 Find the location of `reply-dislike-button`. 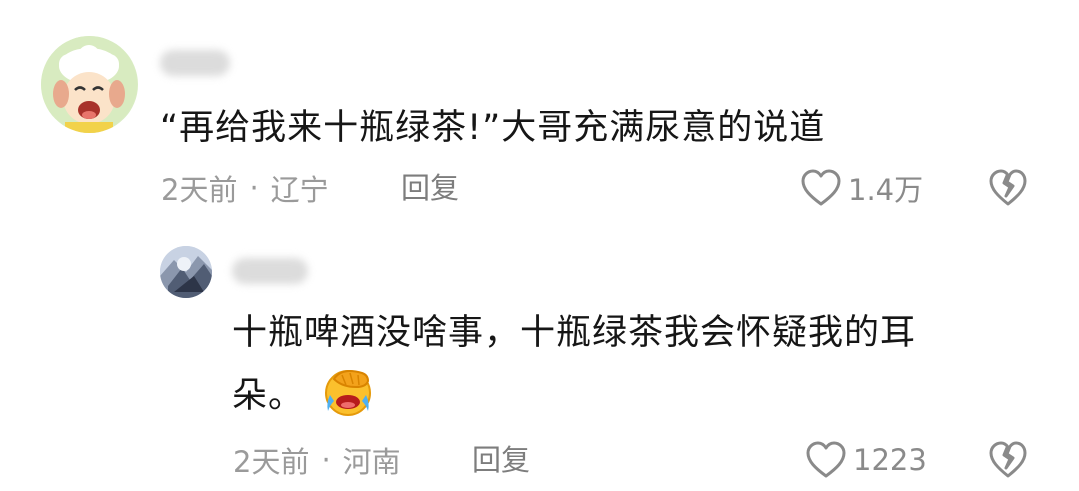

reply-dislike-button is located at coordinates (1008, 462).